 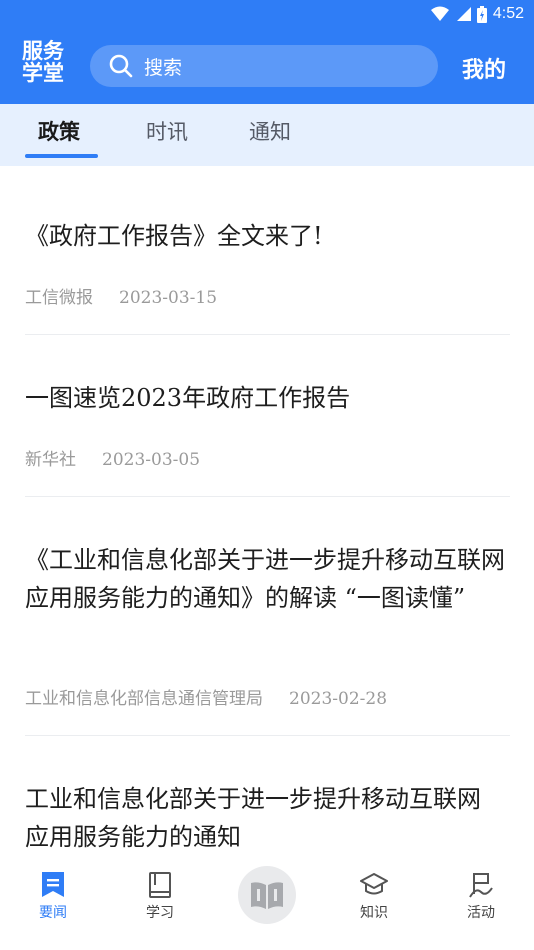 I want to click on status-bar: 4:52, so click(x=267, y=14).